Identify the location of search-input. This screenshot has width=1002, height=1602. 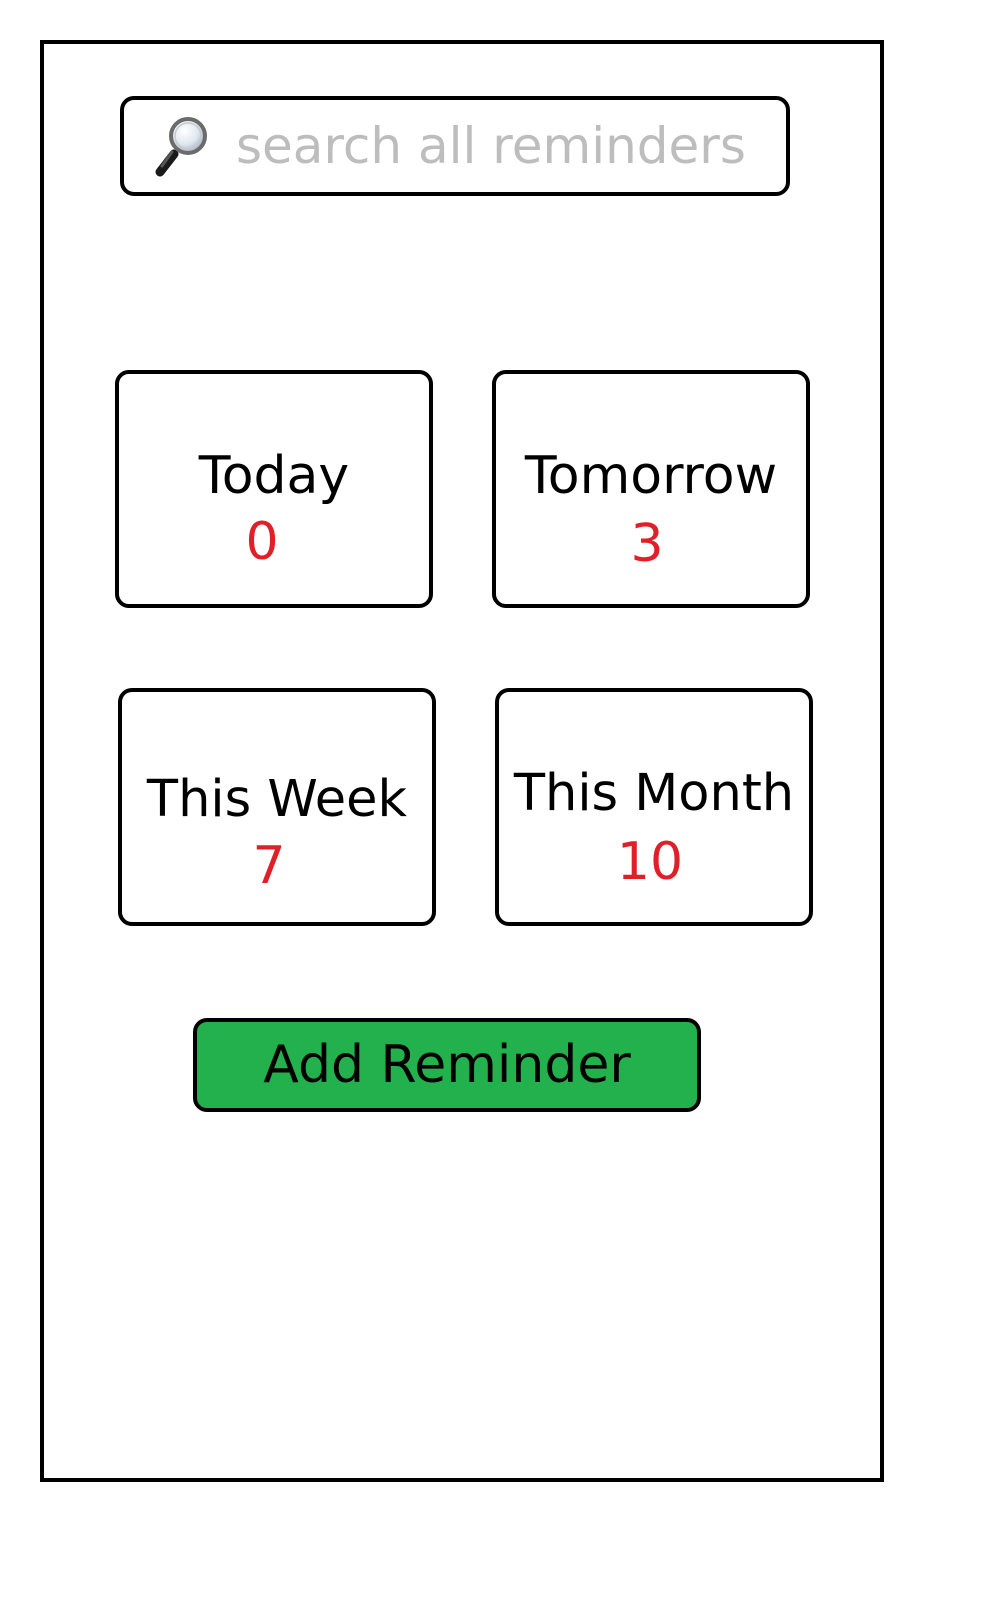
(506, 146).